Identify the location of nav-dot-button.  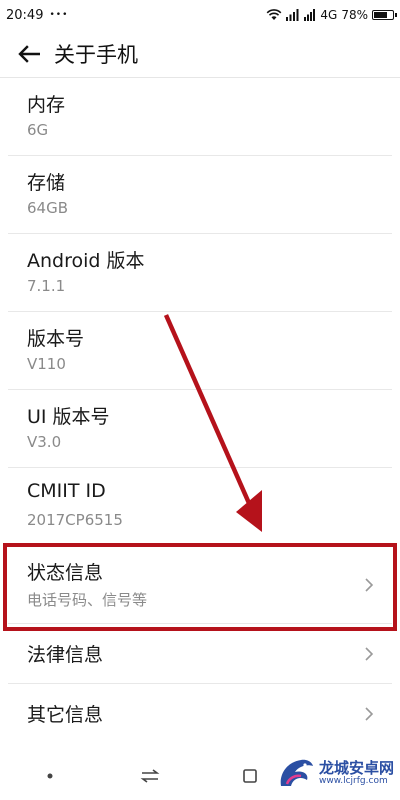
(50, 776).